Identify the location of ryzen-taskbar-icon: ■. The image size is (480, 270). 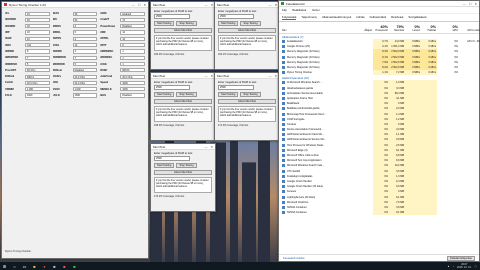
(64, 266).